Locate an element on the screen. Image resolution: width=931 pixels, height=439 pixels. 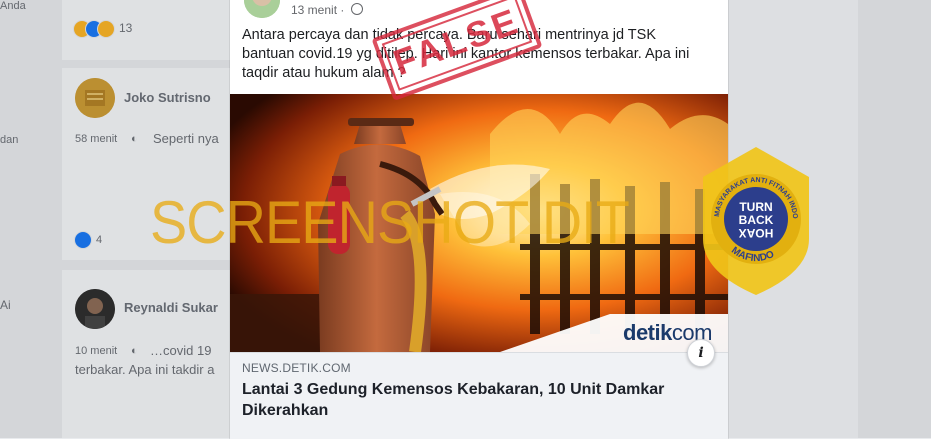
link-domain: NEWS.DETIK.COM is located at coordinates (296, 368).